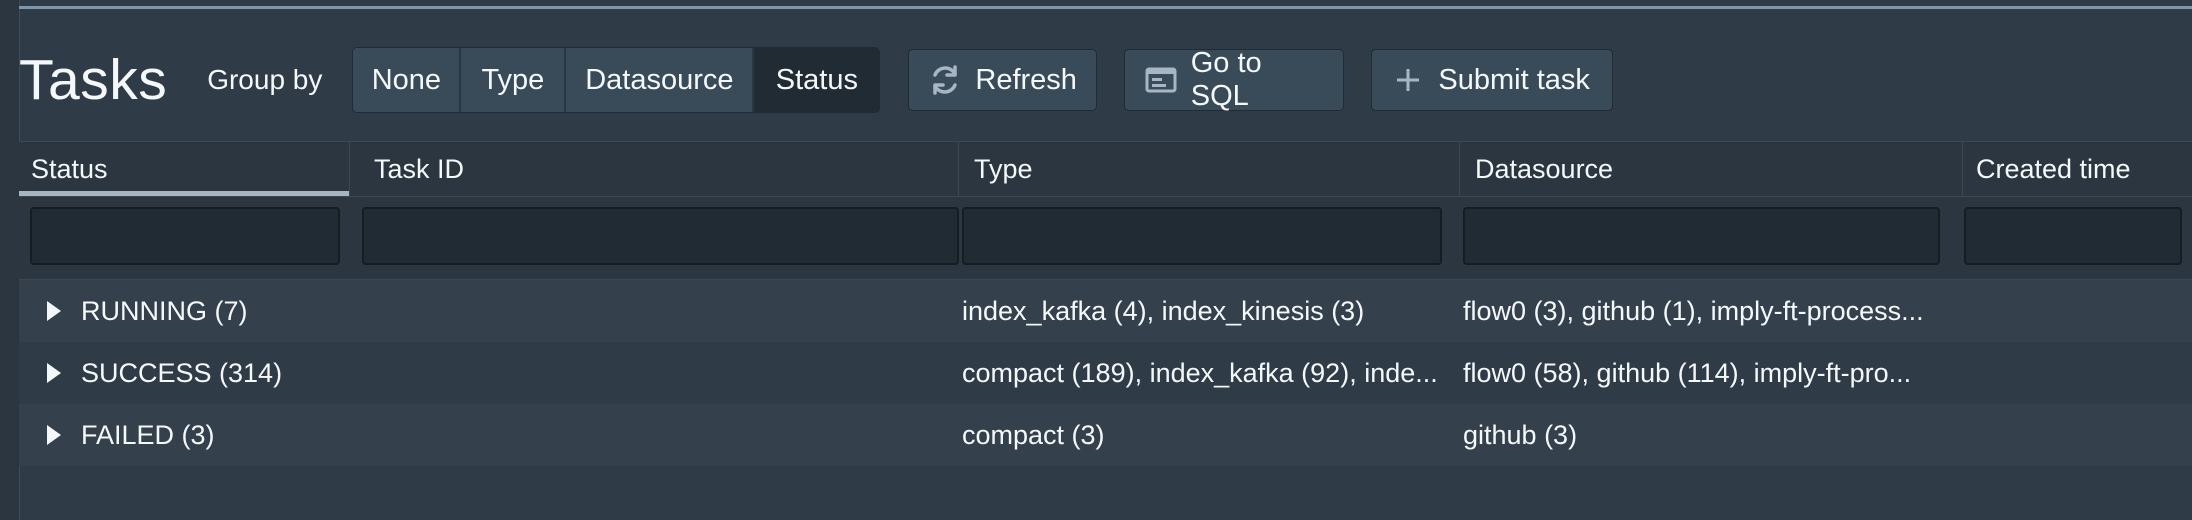 Image resolution: width=2192 pixels, height=520 pixels. I want to click on status-cell: RUNNING (7), so click(202, 311).